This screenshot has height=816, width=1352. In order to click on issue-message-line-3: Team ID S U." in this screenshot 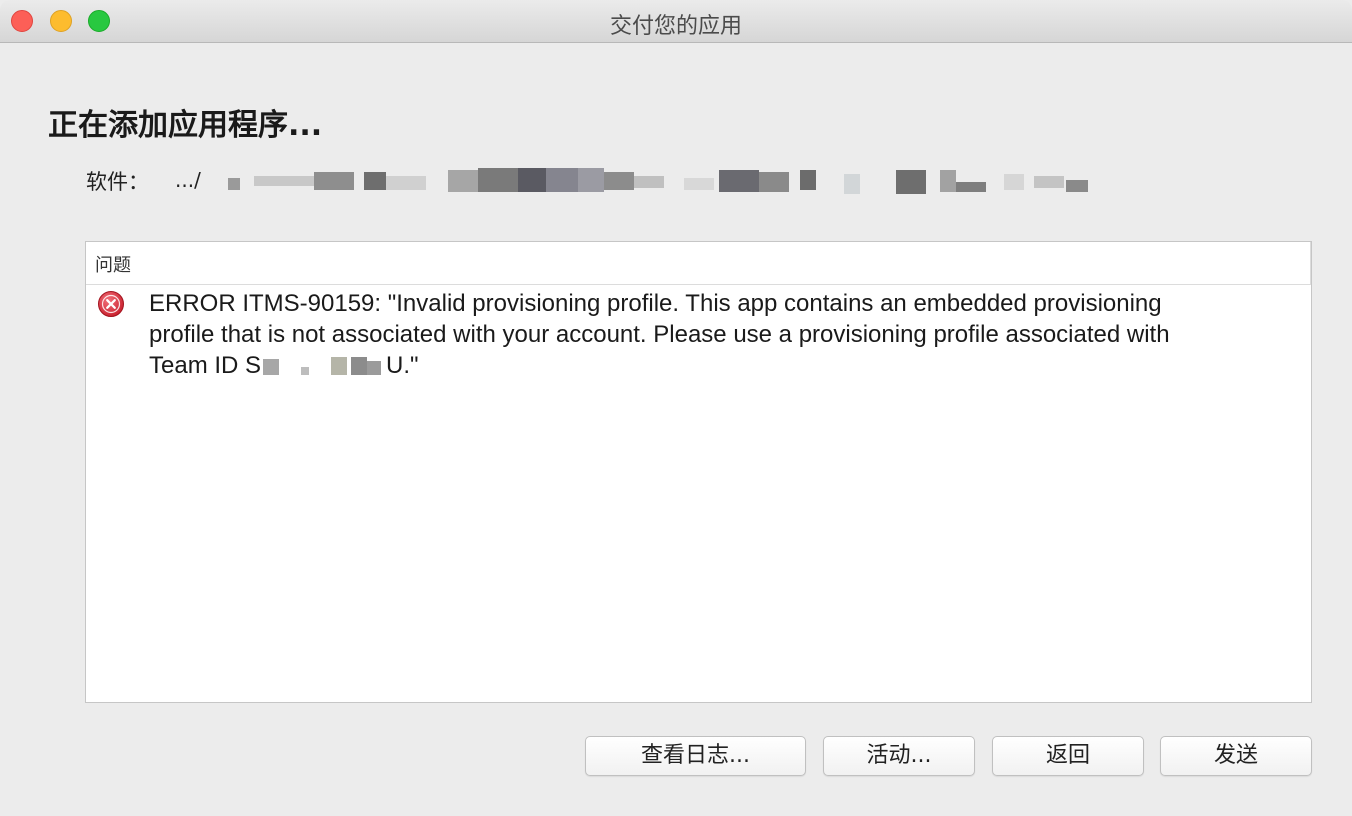, I will do `click(724, 365)`.